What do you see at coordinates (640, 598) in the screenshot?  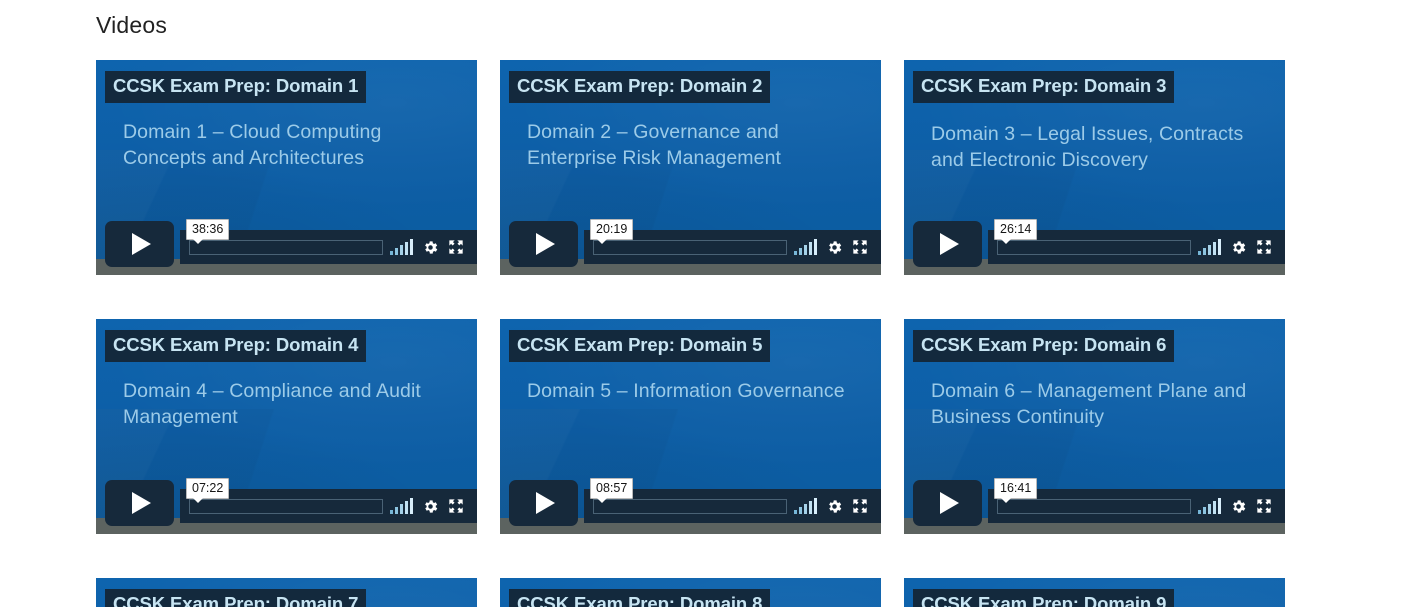 I see `video-title: CCSK Exam Prep: Domain 8` at bounding box center [640, 598].